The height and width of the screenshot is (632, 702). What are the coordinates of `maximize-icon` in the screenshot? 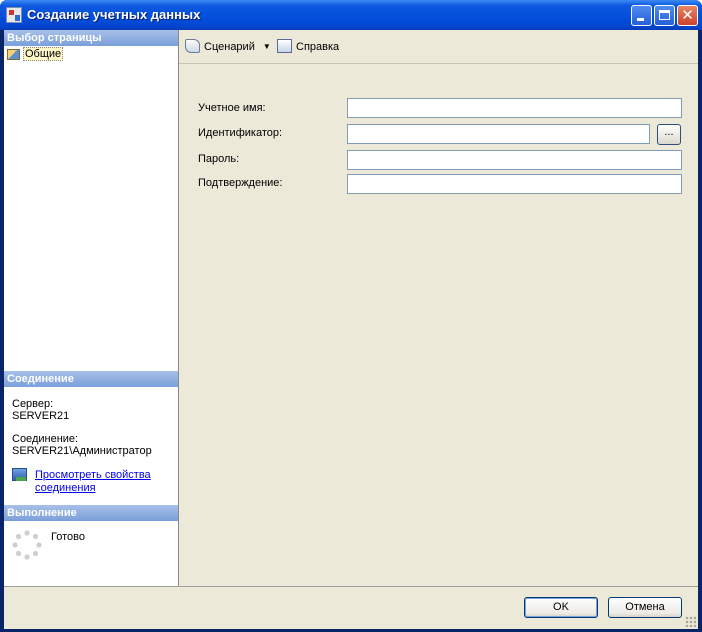 It's located at (664, 15).